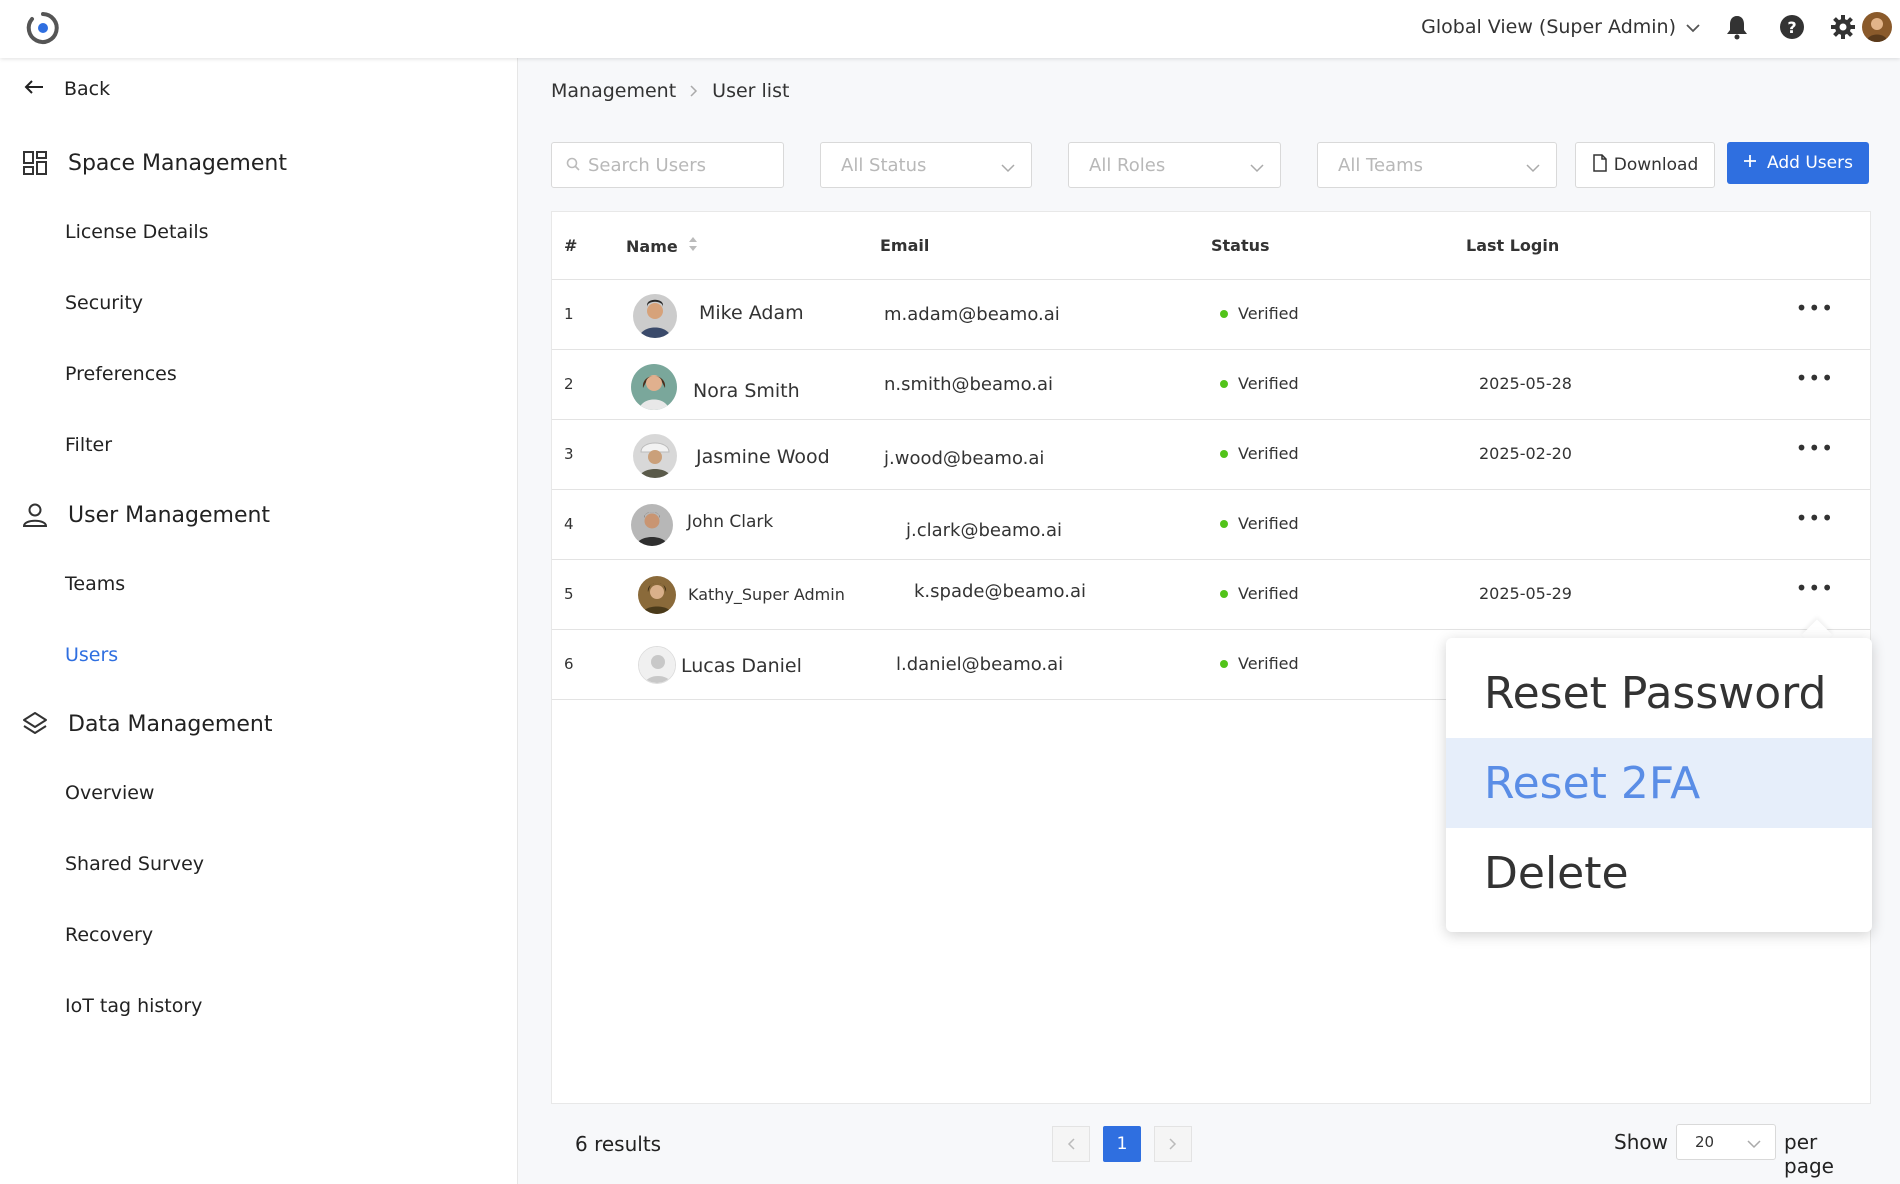 The image size is (1900, 1184). I want to click on row-index: 6, so click(569, 664).